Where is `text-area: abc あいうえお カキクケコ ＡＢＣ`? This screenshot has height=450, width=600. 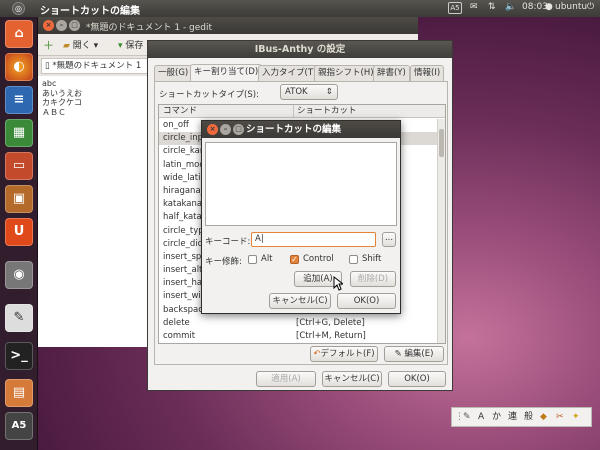
text-area: abc あいうえお カキクケコ ＡＢＣ is located at coordinates (62, 98).